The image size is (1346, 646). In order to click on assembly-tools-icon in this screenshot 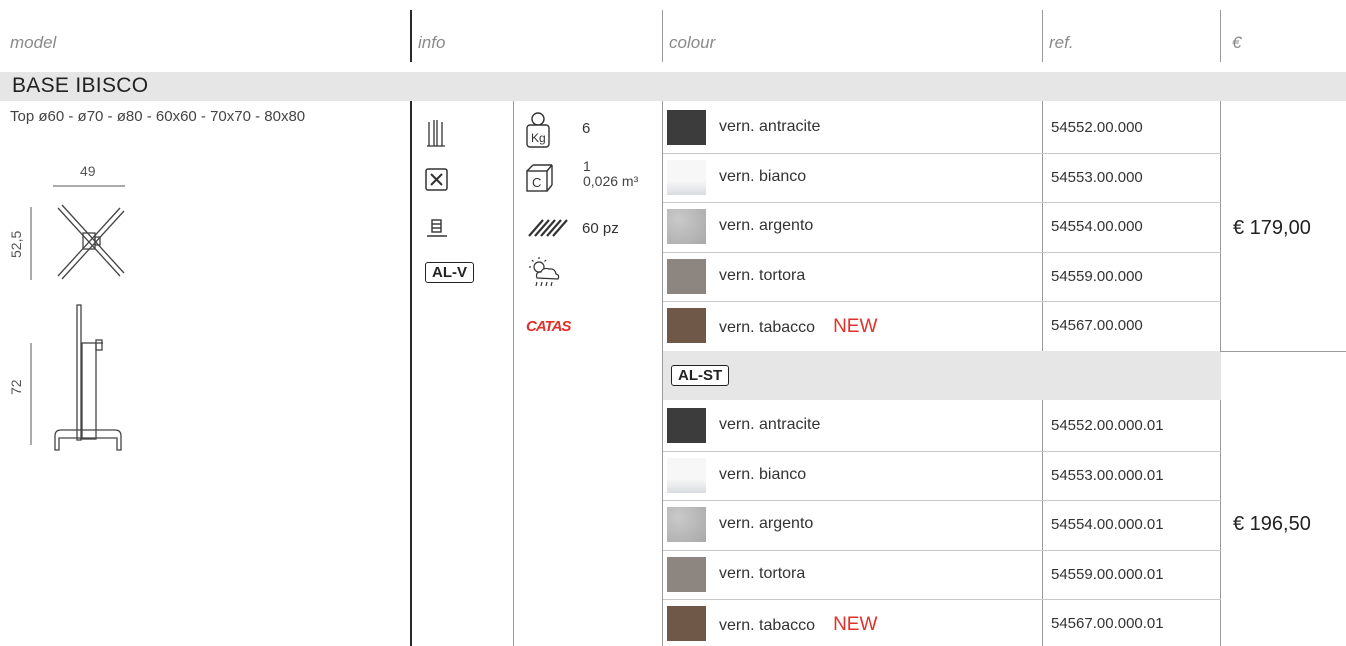, I will do `click(436, 179)`.